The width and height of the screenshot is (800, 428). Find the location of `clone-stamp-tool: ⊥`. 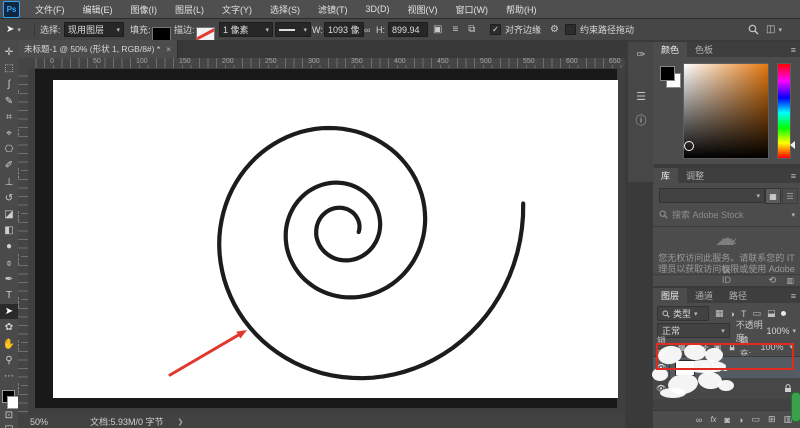

clone-stamp-tool: ⊥ is located at coordinates (9, 182).